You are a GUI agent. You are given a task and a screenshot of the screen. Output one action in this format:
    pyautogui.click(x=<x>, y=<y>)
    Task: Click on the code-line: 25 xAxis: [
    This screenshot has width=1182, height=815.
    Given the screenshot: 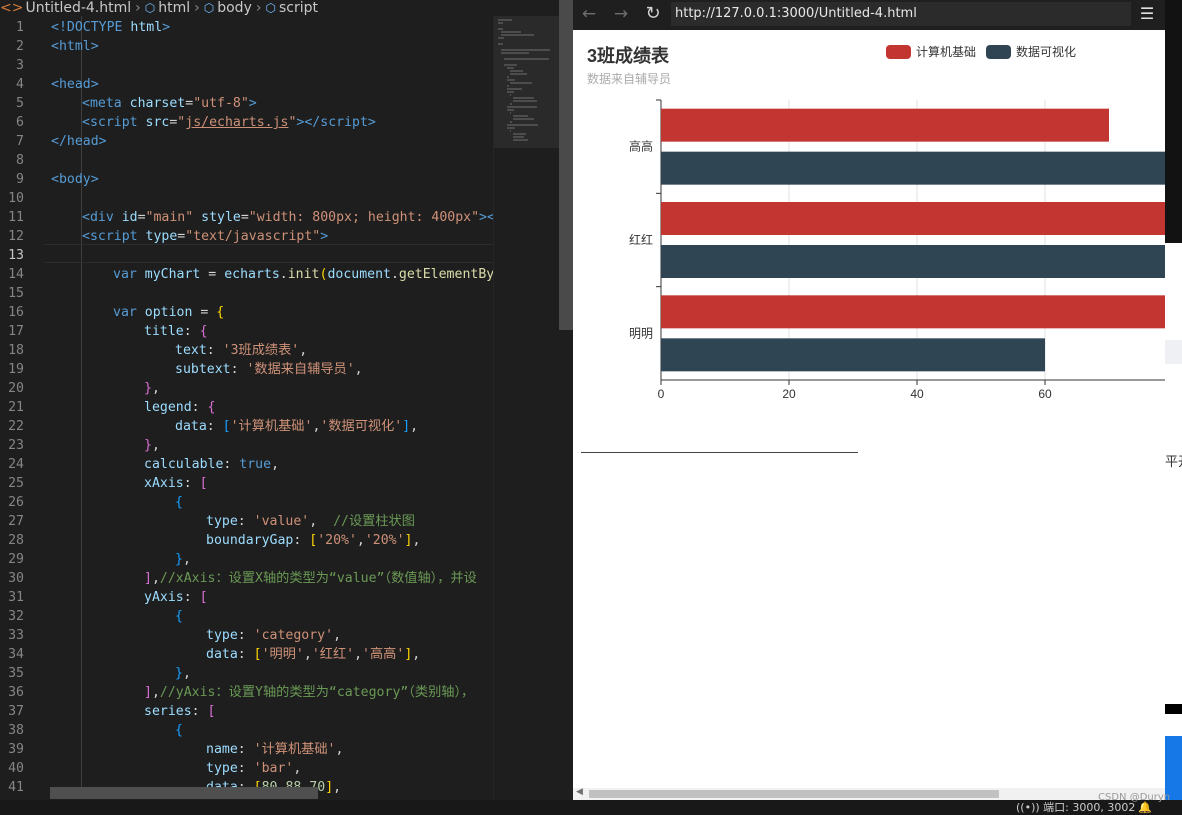 What is the action you would take?
    pyautogui.click(x=280, y=483)
    